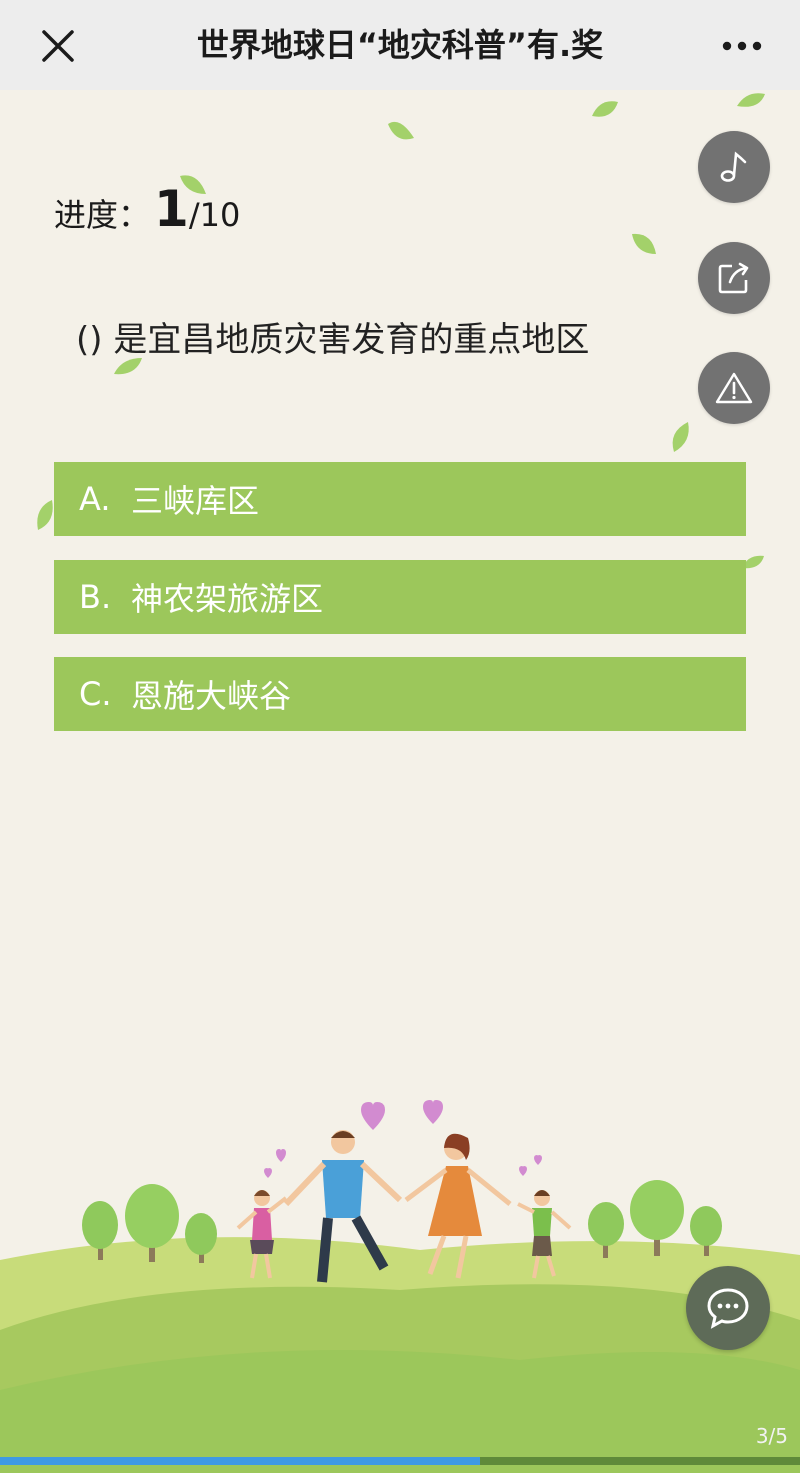 The width and height of the screenshot is (800, 1473). I want to click on option-text: 三峡库区, so click(195, 501).